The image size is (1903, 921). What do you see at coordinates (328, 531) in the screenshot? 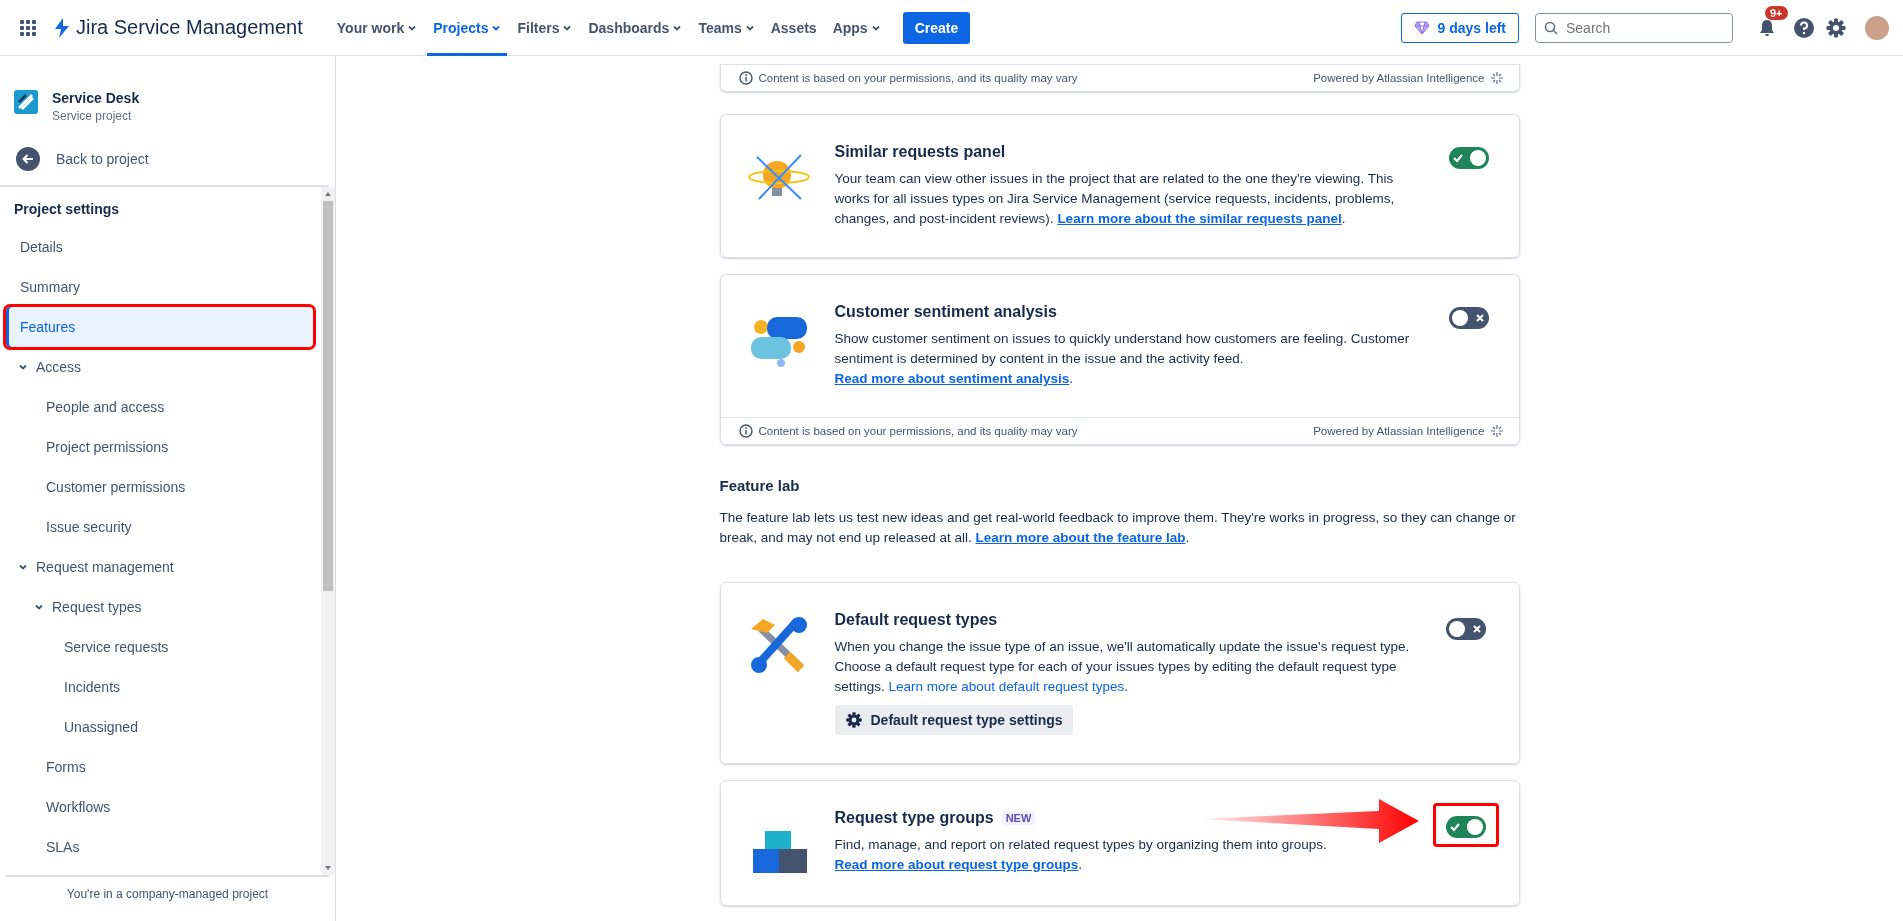
I see `scrollbar` at bounding box center [328, 531].